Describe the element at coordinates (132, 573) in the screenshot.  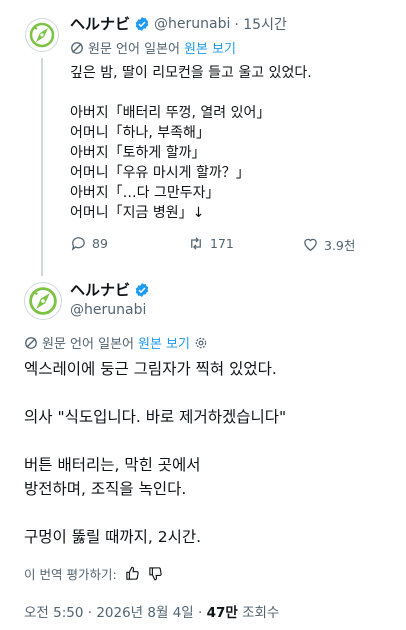
I see `thumbs-up-icon` at that location.